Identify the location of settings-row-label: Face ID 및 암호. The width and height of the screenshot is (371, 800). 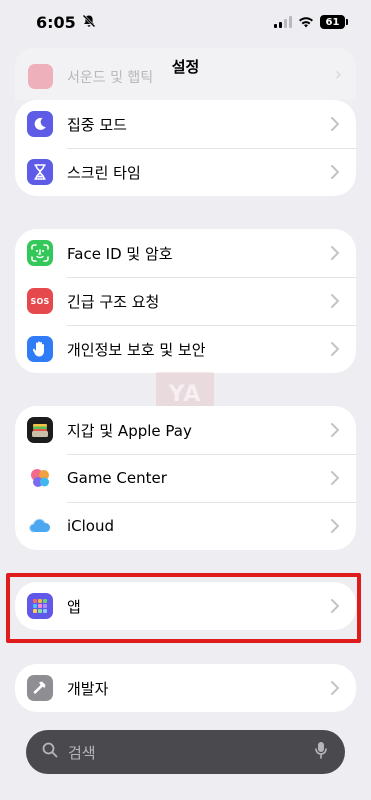
(120, 253).